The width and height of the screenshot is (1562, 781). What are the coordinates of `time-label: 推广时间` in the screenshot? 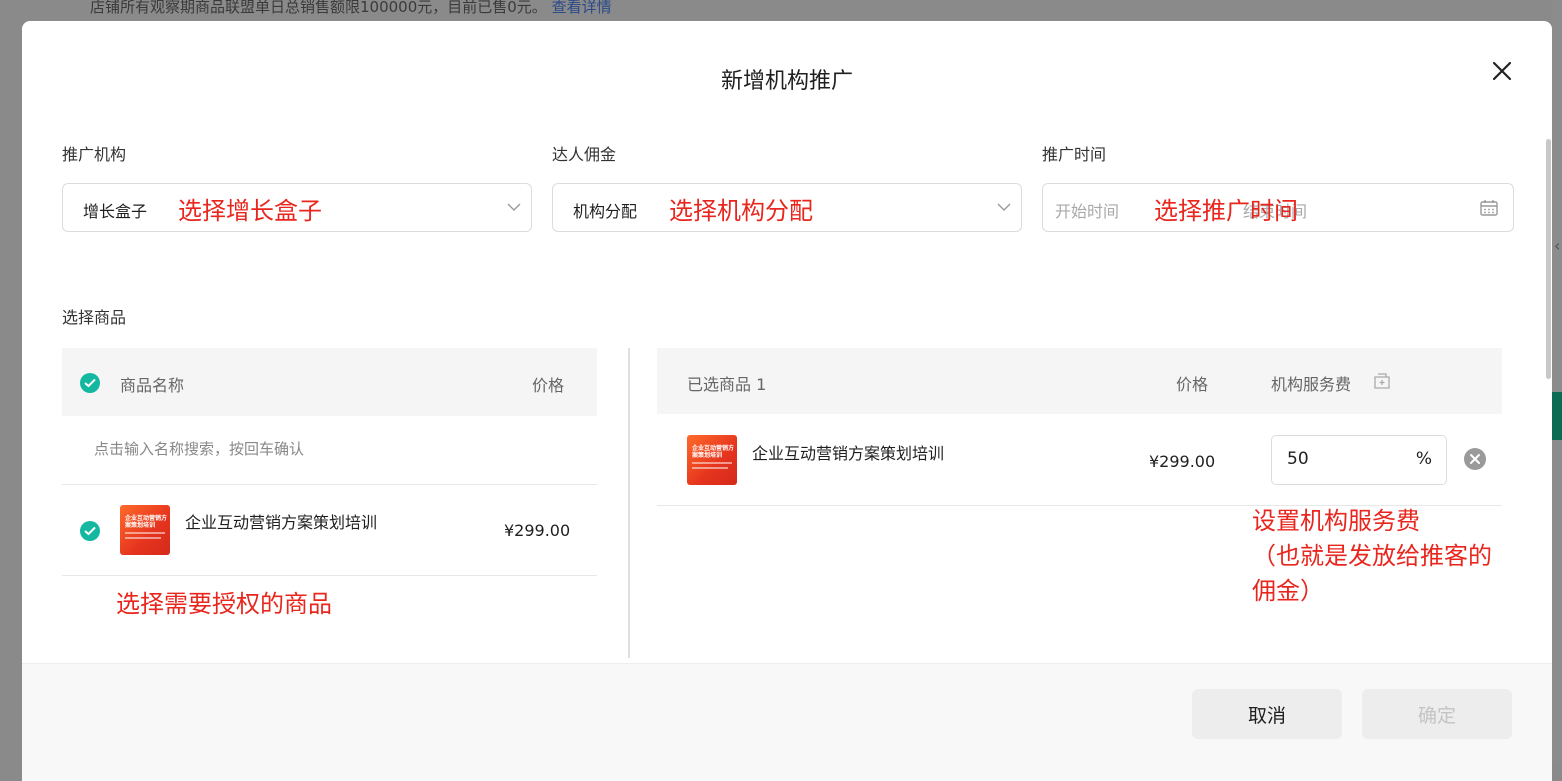 It's located at (1074, 154).